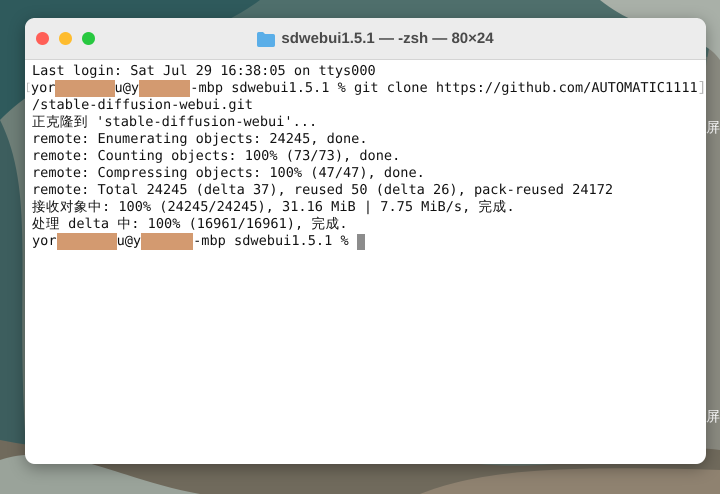  What do you see at coordinates (200, 139) in the screenshot?
I see `terminal-text: remote: Enumerating objects: 24245, done.` at bounding box center [200, 139].